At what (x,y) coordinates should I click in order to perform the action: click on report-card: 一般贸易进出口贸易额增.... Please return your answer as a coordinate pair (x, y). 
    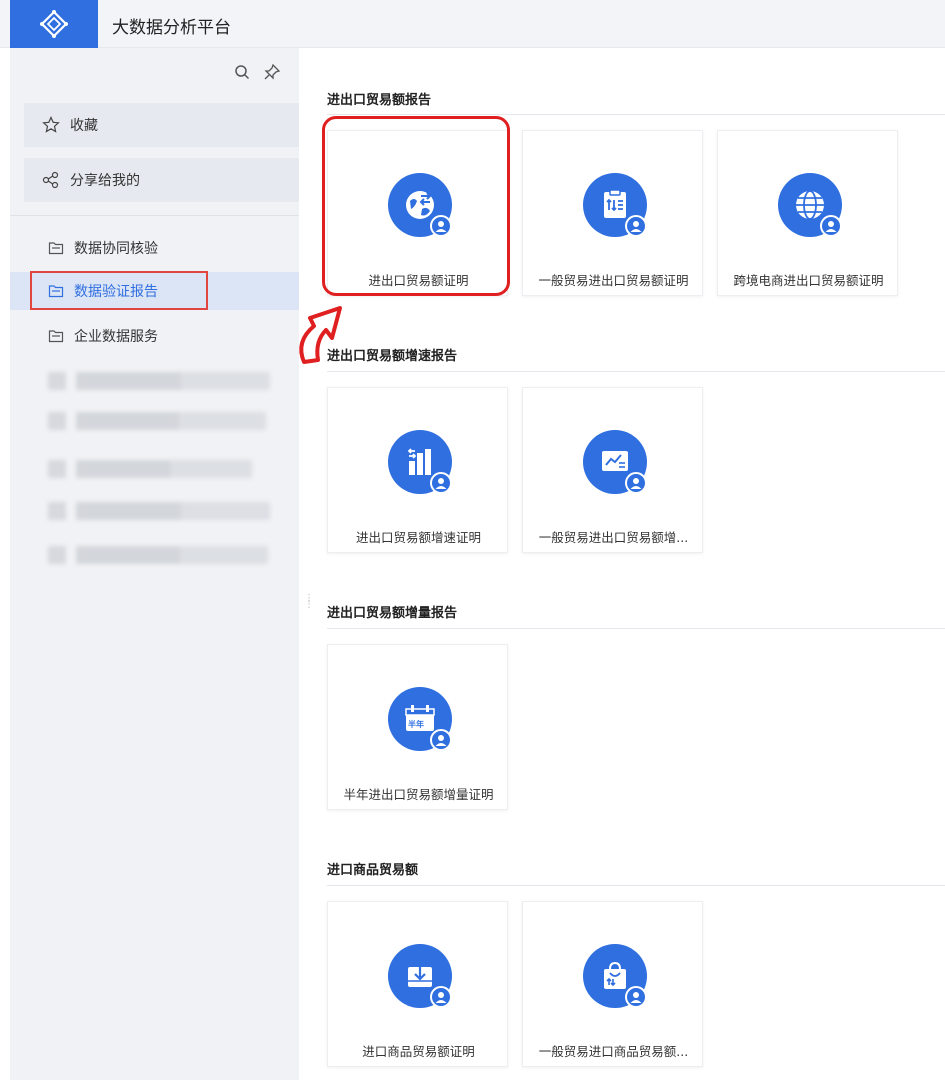
    Looking at the image, I should click on (612, 470).